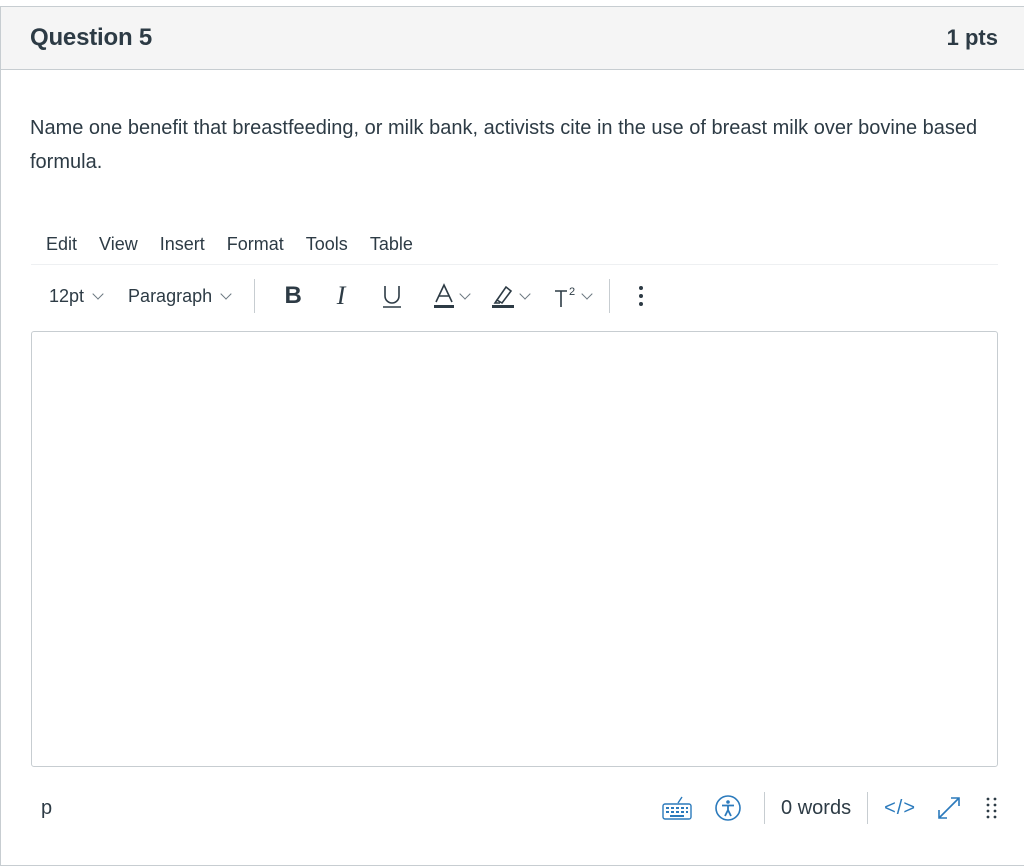 This screenshot has width=1024, height=866. Describe the element at coordinates (91, 37) in the screenshot. I see `question-title: Question 5` at that location.